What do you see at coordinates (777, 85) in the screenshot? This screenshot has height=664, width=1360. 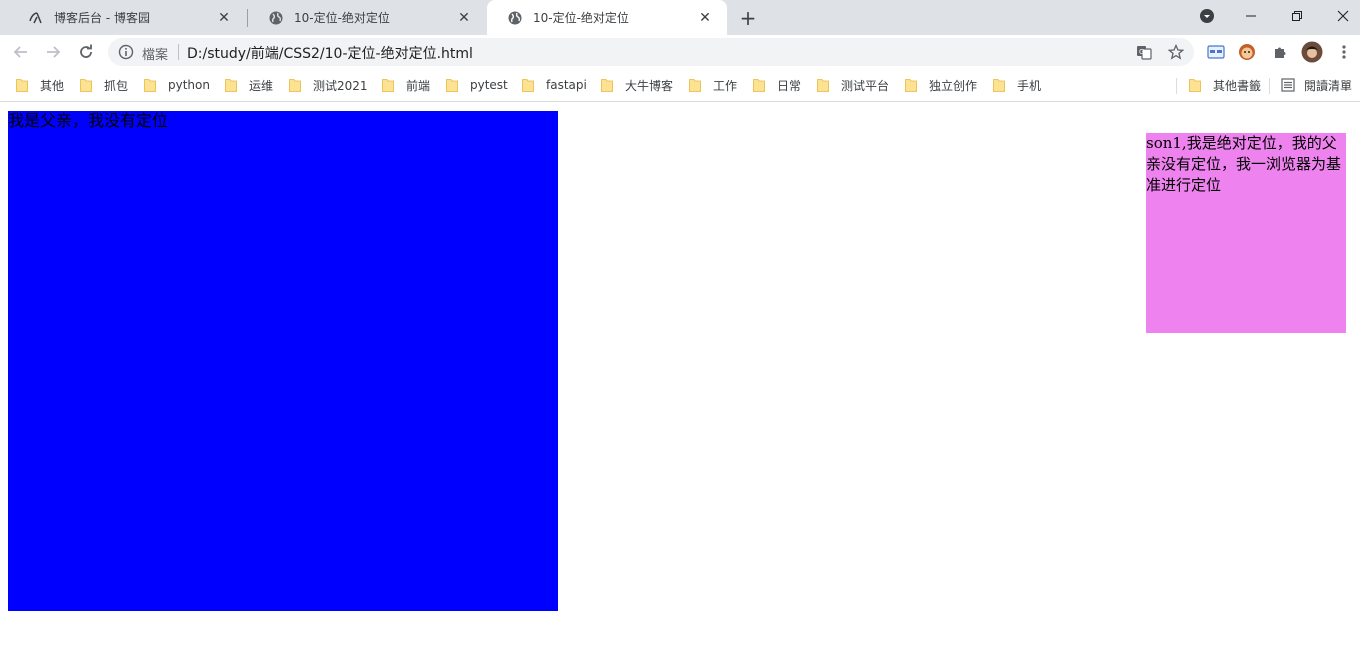 I see `bookmark-folder: 日常` at bounding box center [777, 85].